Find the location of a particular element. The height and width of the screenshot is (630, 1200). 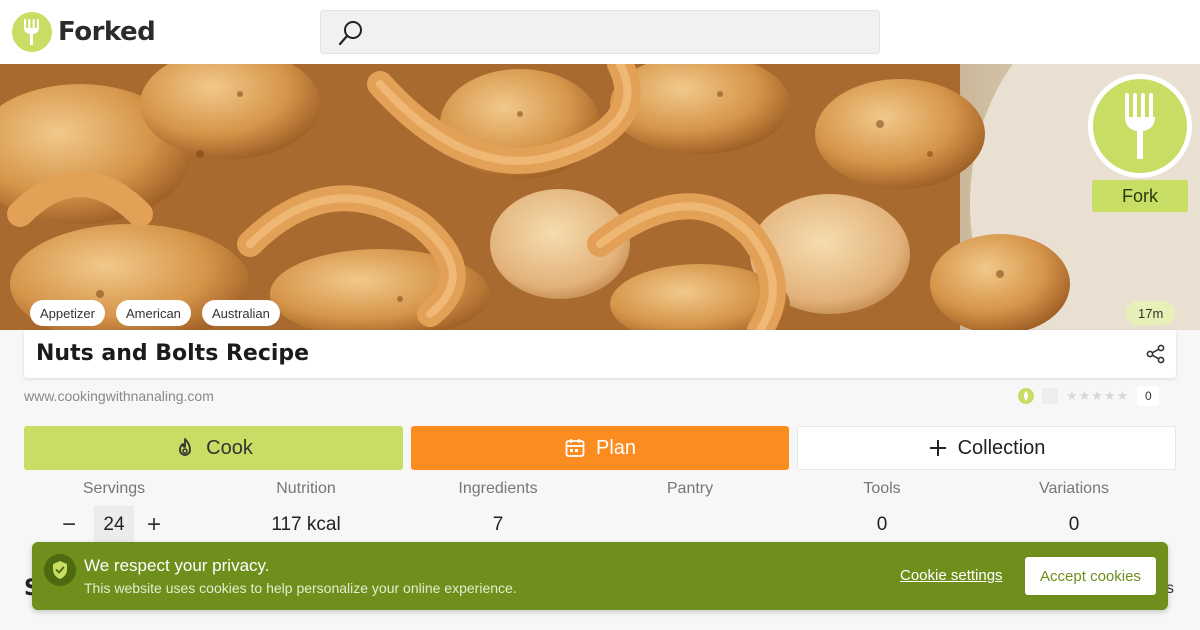

fork-logo-icon is located at coordinates (32, 32).